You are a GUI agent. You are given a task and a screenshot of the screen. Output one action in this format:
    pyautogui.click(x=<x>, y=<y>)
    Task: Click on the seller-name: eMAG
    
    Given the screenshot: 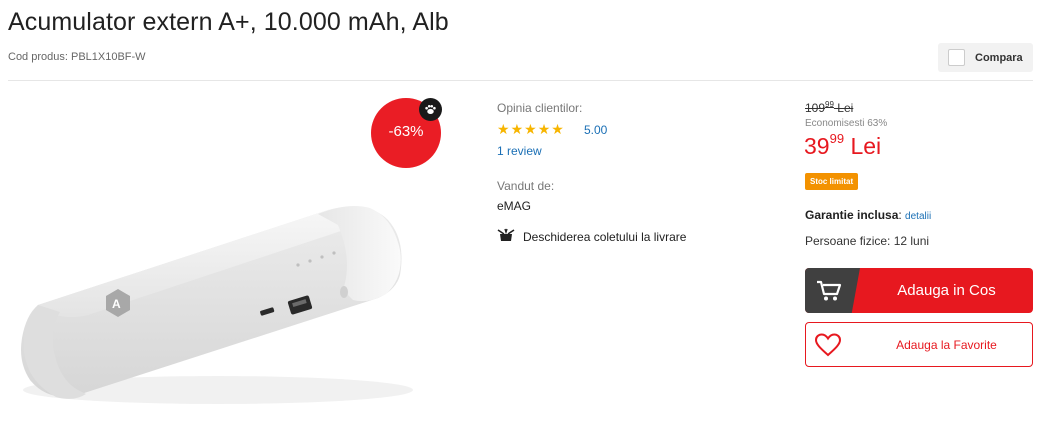 What is the action you would take?
    pyautogui.click(x=514, y=206)
    